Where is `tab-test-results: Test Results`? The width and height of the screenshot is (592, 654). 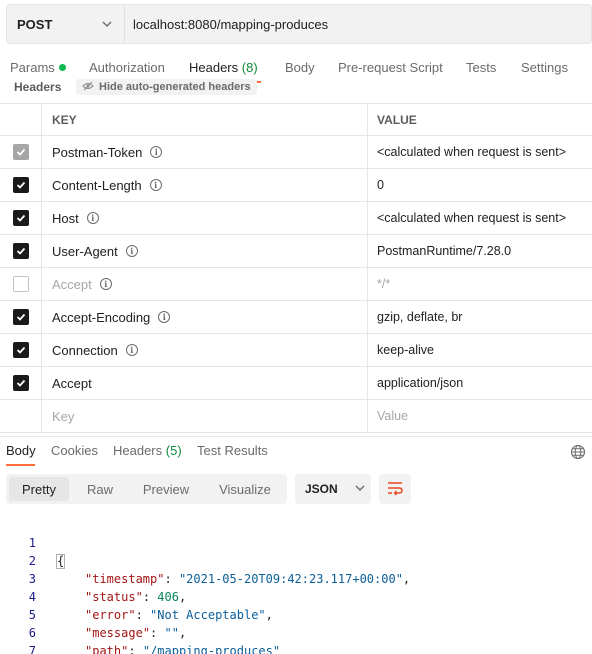 tab-test-results: Test Results is located at coordinates (232, 450).